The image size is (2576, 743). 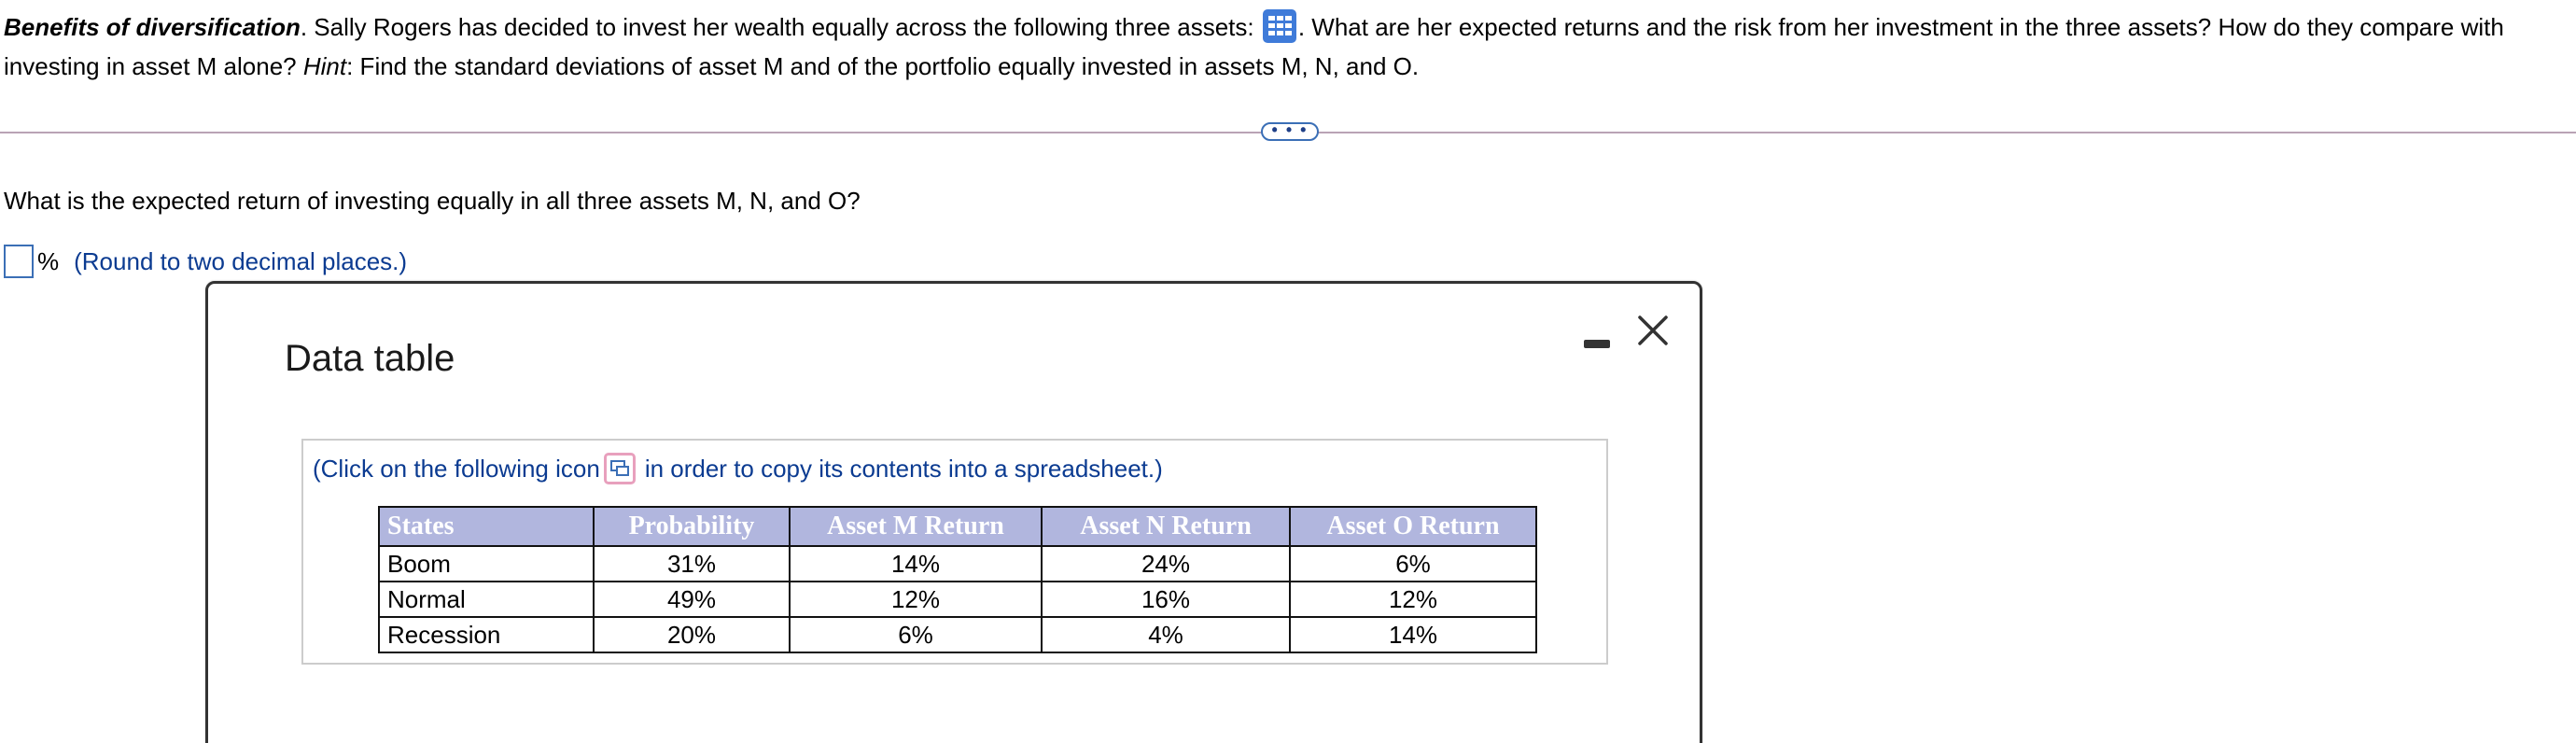 I want to click on cell-state: Normal, so click(x=486, y=599).